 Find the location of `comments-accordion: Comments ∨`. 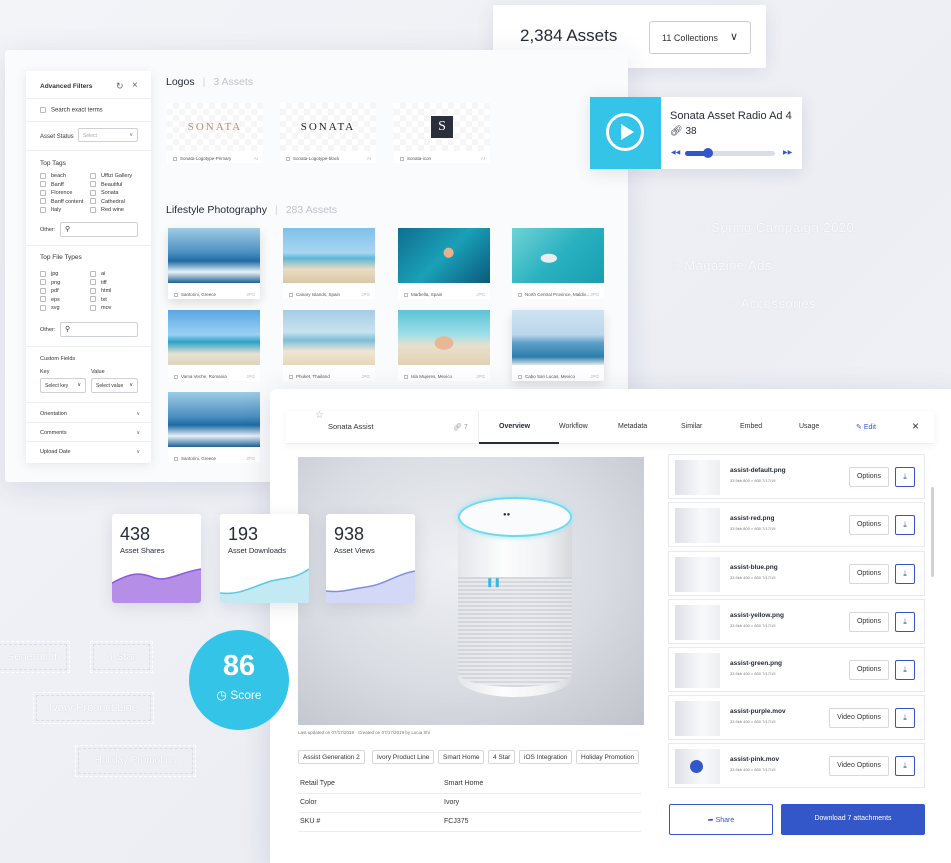

comments-accordion: Comments ∨ is located at coordinates (90, 433).